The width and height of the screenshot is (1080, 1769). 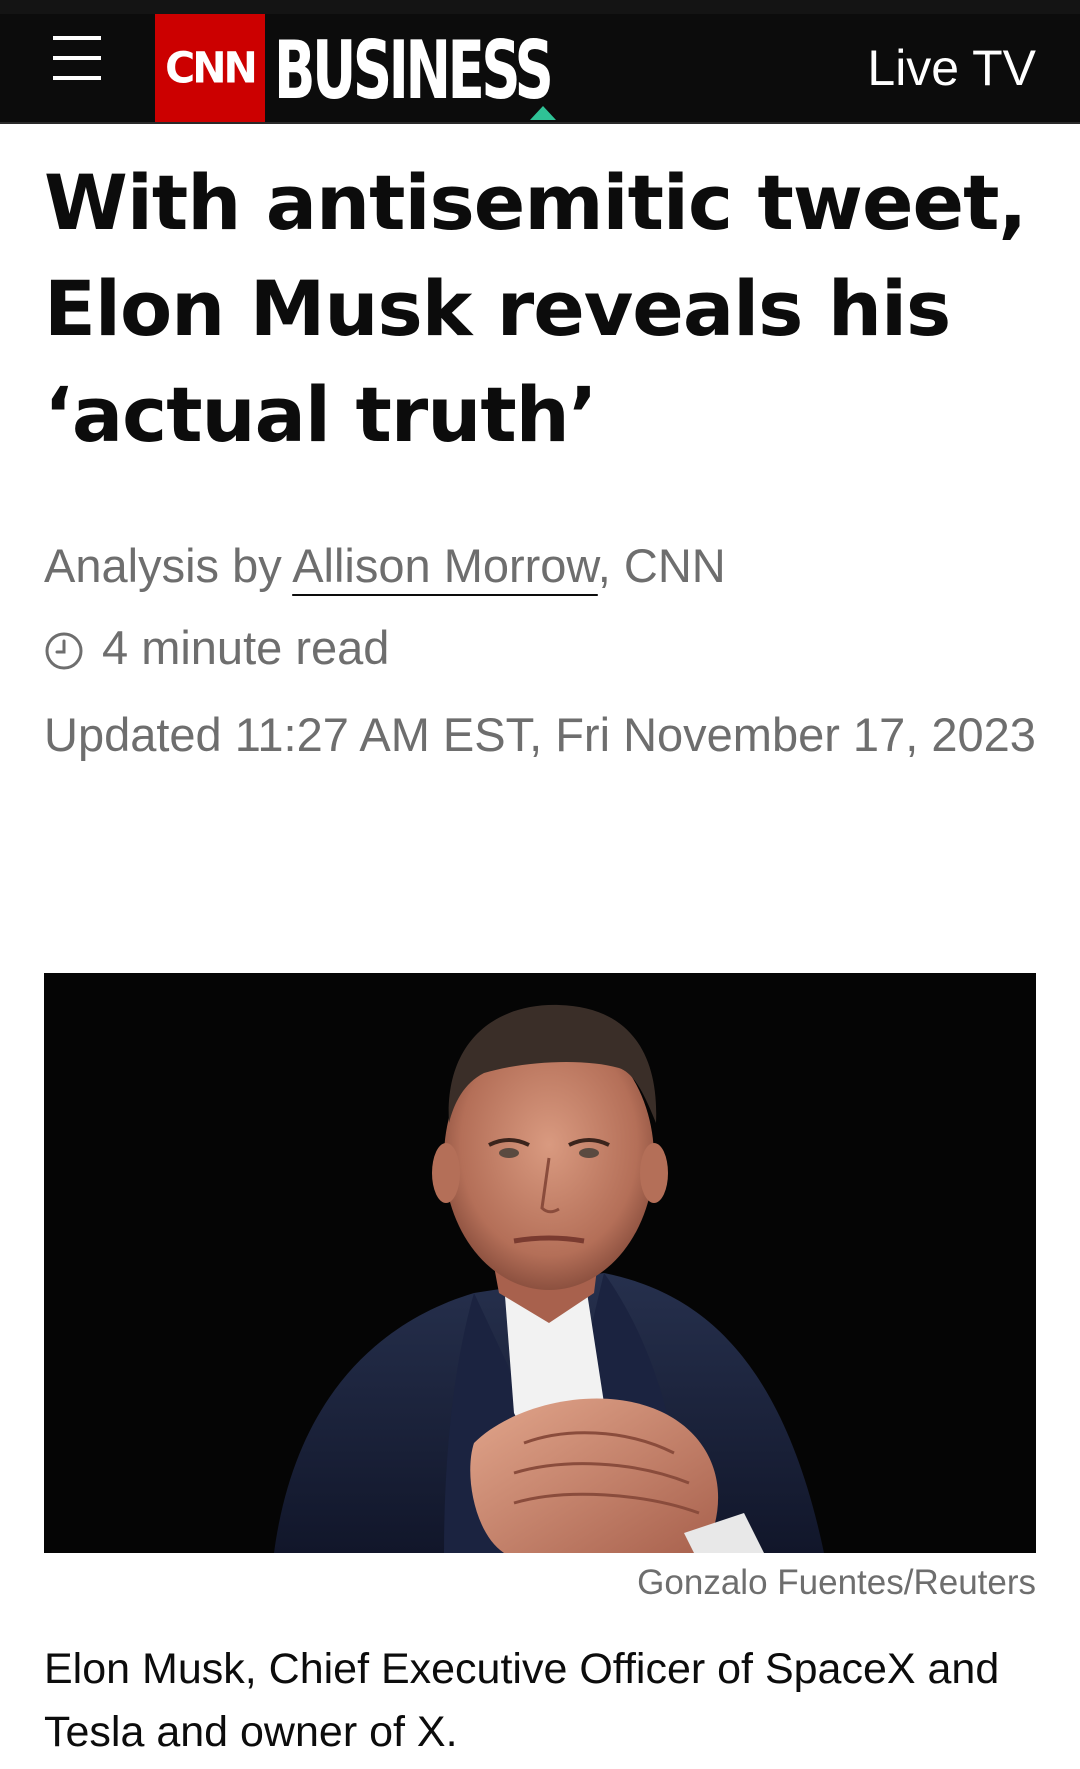 I want to click on live-tv-link: Live TV, so click(x=951, y=68).